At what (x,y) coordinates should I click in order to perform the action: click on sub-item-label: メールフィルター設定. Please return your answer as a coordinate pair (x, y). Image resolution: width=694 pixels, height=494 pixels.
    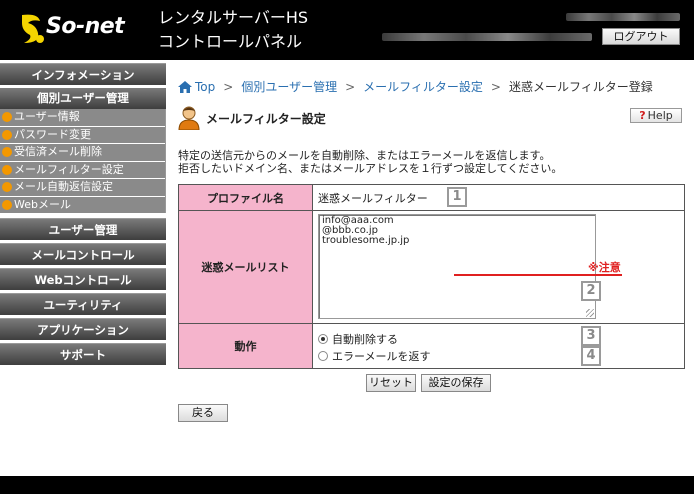
    Looking at the image, I should click on (69, 169).